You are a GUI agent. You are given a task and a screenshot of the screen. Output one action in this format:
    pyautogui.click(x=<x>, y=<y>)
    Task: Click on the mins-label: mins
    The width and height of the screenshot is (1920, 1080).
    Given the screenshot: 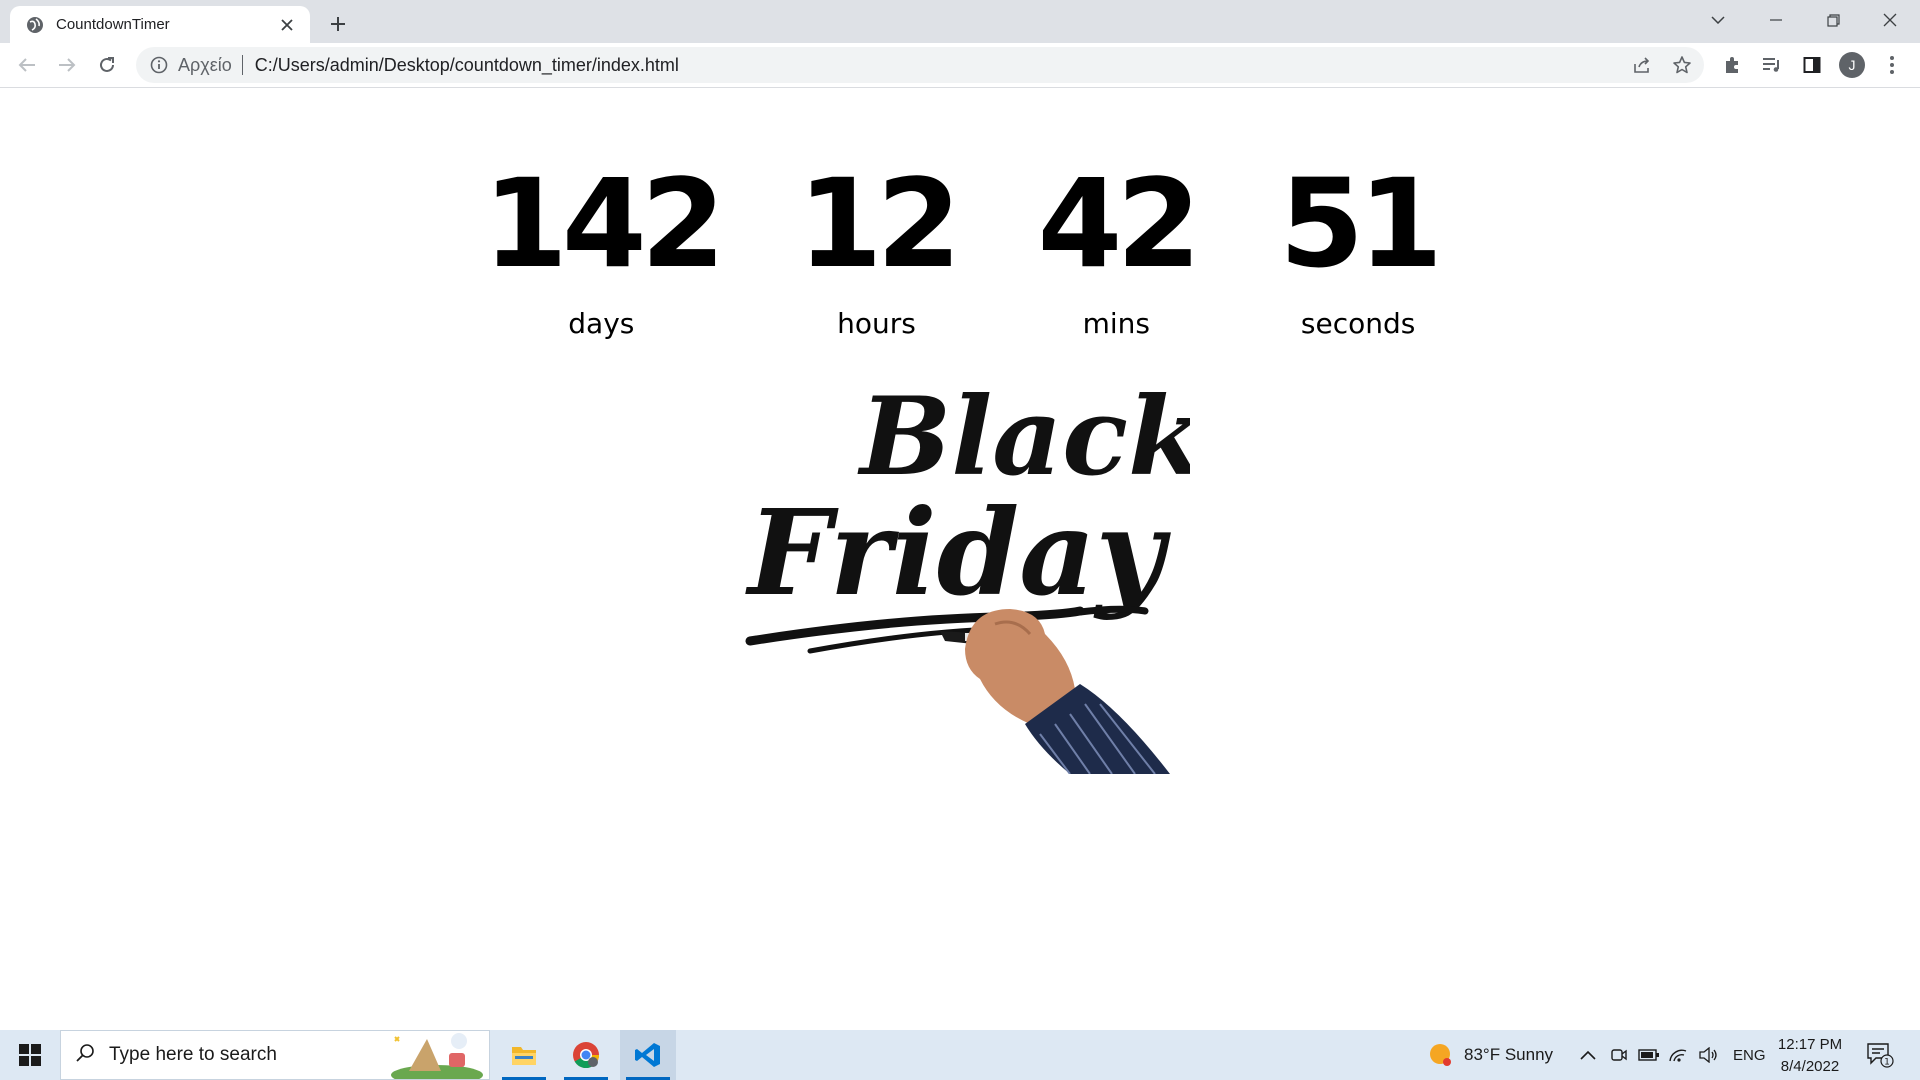 What is the action you would take?
    pyautogui.click(x=1116, y=323)
    